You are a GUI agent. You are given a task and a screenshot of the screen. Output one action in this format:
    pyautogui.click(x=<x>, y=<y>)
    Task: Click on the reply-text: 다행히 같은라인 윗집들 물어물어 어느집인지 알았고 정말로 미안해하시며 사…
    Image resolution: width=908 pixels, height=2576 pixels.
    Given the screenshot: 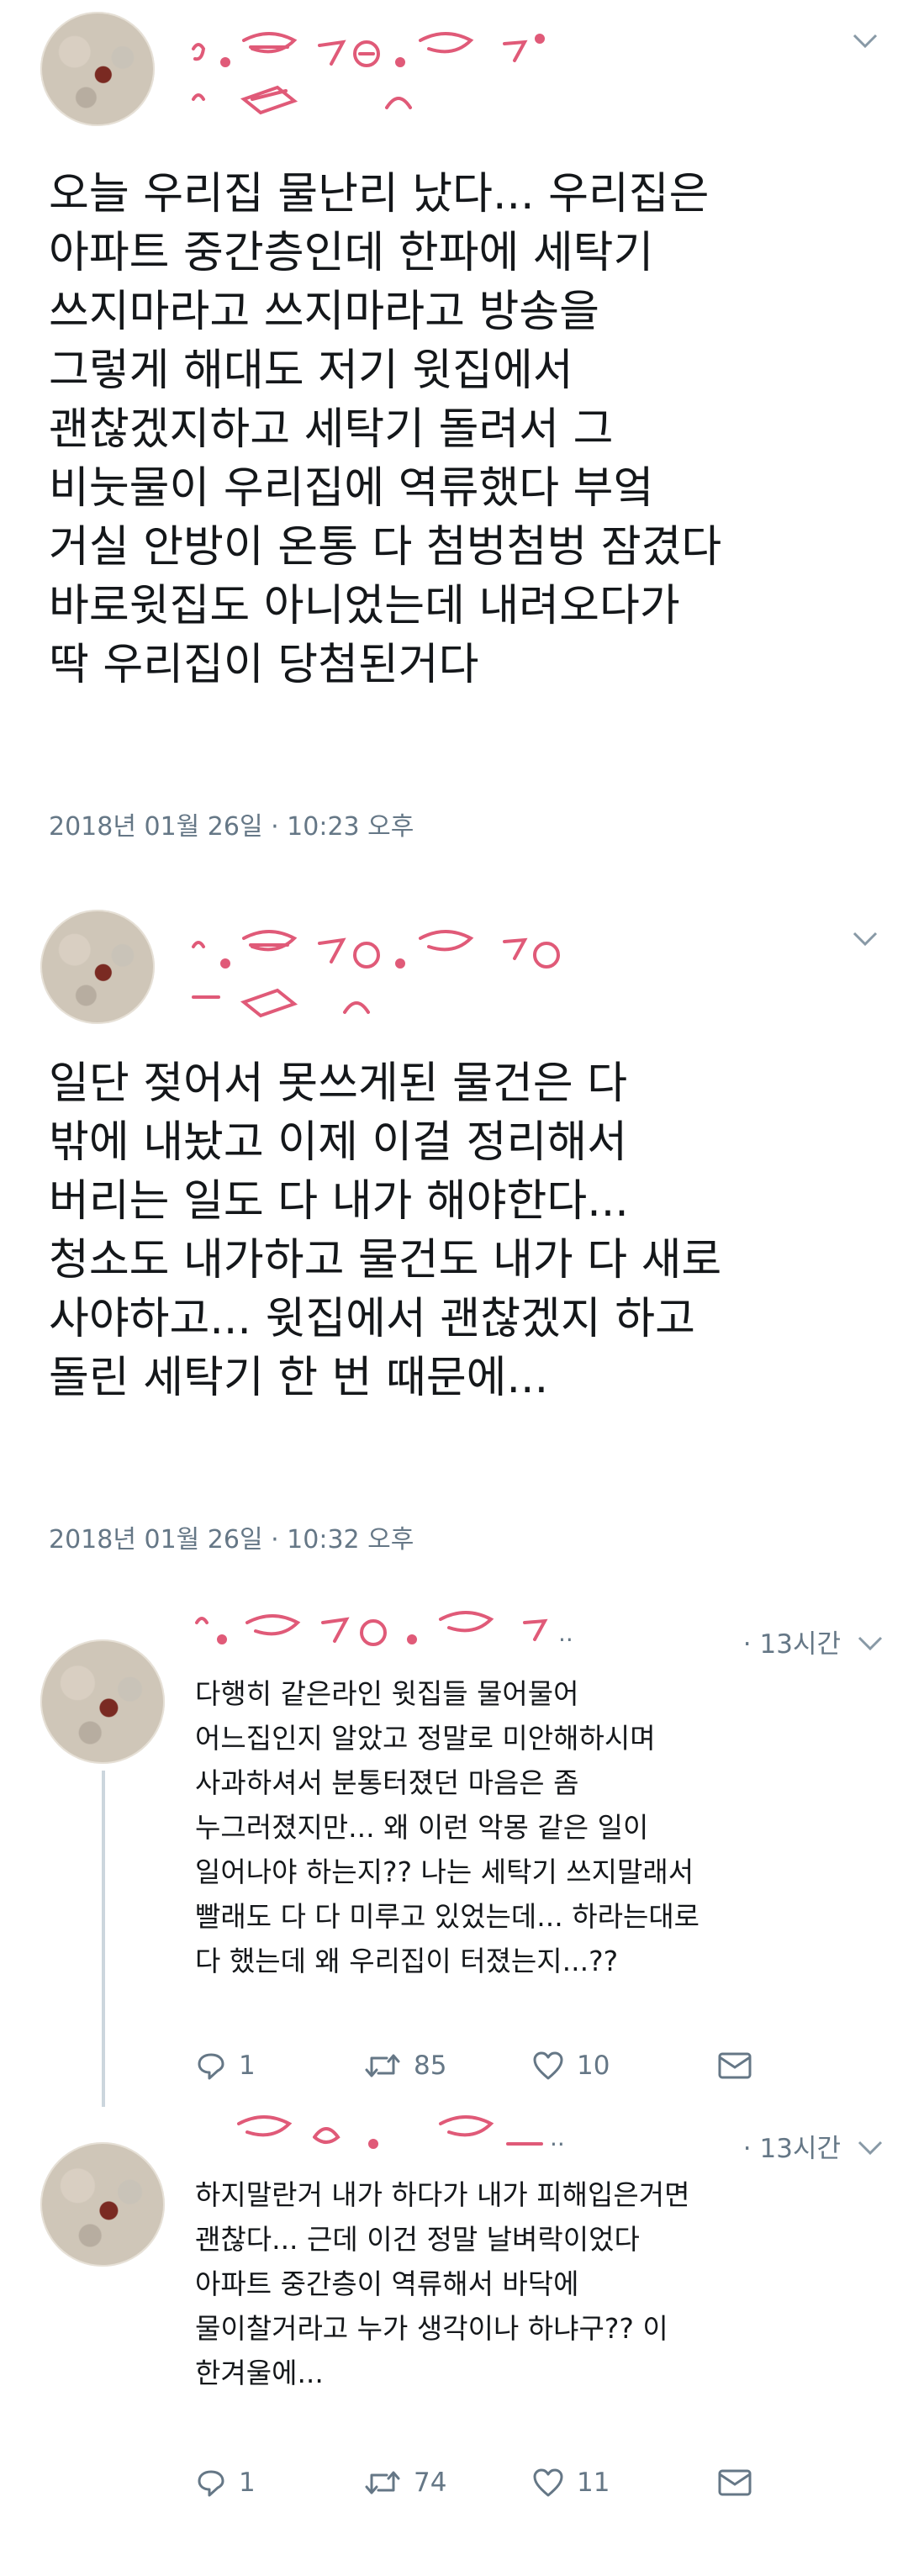 What is the action you would take?
    pyautogui.click(x=447, y=1827)
    